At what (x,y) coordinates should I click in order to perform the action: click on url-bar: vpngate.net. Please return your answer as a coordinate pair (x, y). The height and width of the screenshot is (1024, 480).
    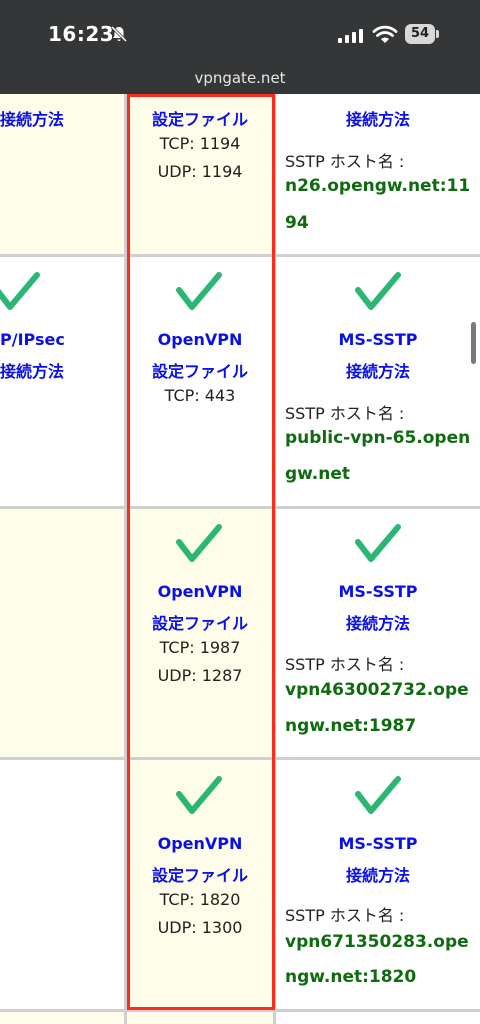
    Looking at the image, I should click on (240, 80).